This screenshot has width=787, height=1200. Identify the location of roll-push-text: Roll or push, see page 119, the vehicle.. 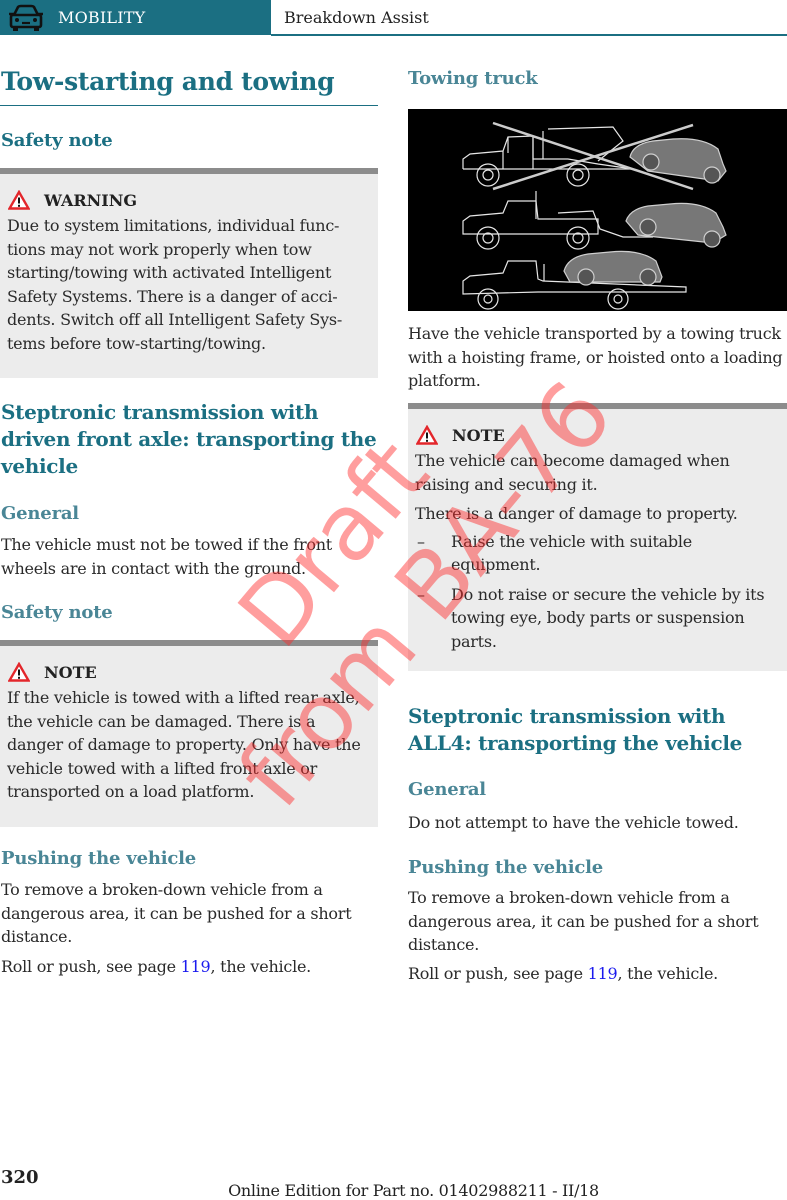
(190, 967).